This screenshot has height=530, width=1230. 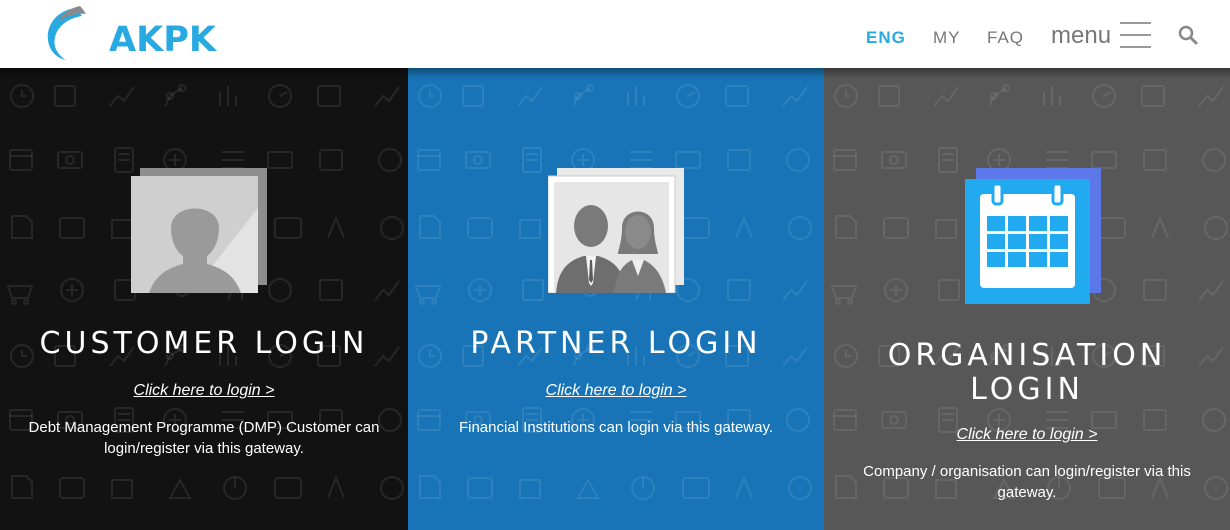 What do you see at coordinates (615, 231) in the screenshot?
I see `business-people-icon` at bounding box center [615, 231].